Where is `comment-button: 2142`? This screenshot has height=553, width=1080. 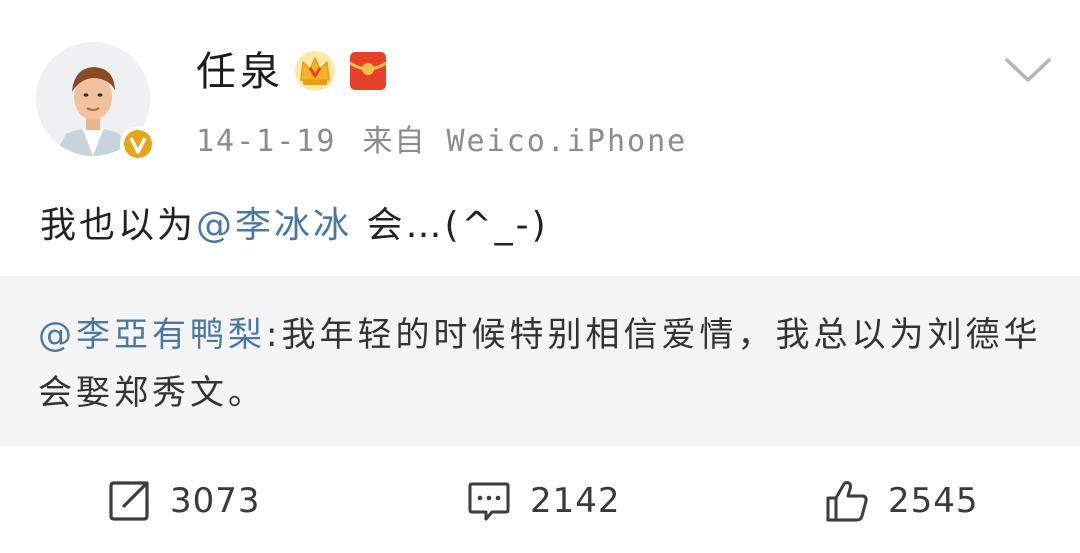 comment-button: 2142 is located at coordinates (543, 501).